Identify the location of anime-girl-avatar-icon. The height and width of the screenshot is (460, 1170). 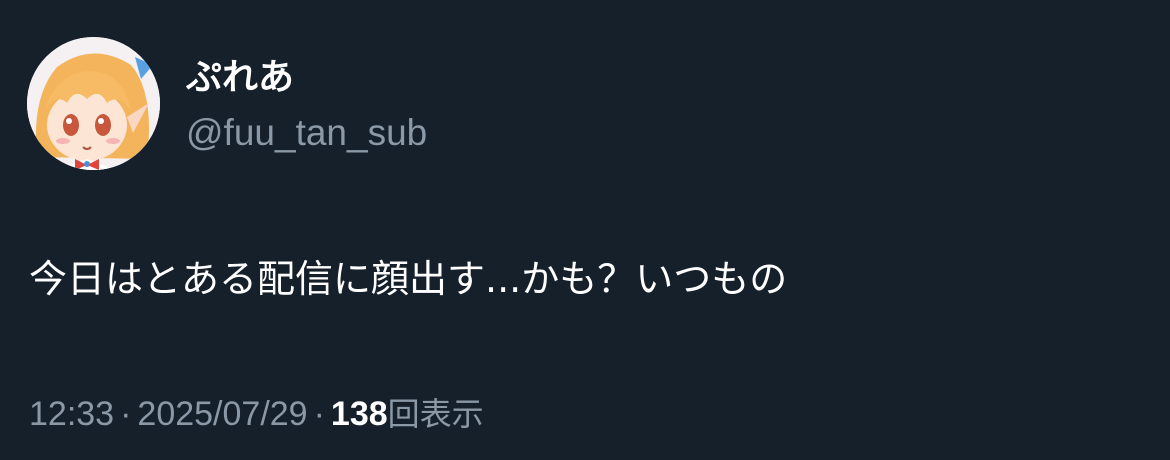
(93, 103).